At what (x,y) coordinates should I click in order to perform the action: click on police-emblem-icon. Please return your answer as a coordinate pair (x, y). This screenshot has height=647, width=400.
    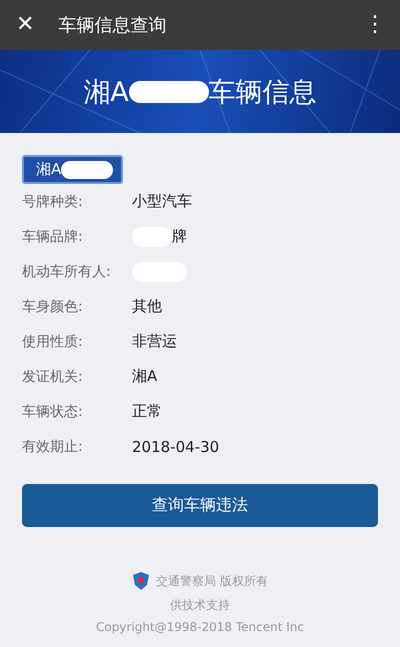
    Looking at the image, I should click on (141, 581).